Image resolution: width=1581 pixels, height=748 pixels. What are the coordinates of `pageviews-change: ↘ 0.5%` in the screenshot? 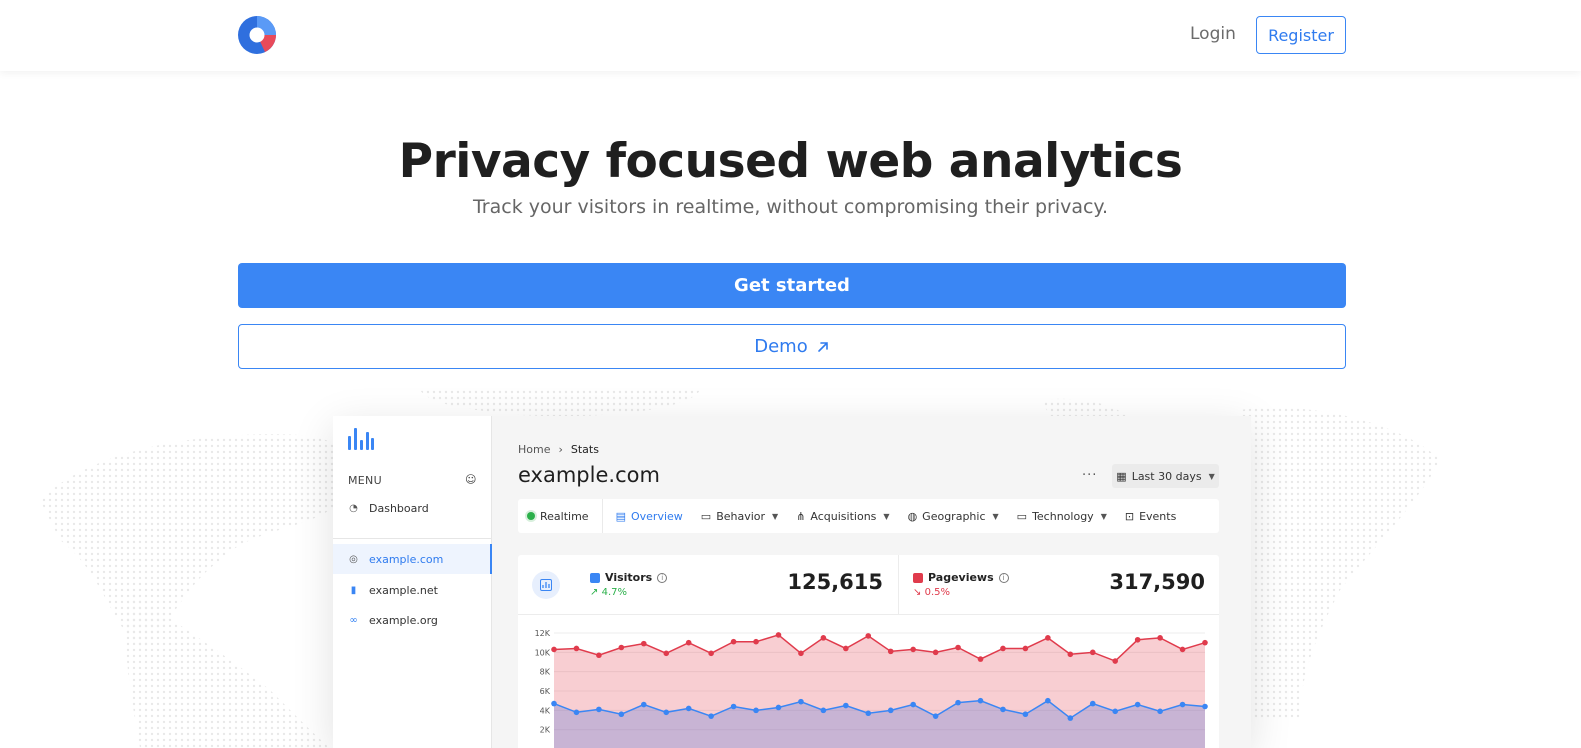 It's located at (931, 592).